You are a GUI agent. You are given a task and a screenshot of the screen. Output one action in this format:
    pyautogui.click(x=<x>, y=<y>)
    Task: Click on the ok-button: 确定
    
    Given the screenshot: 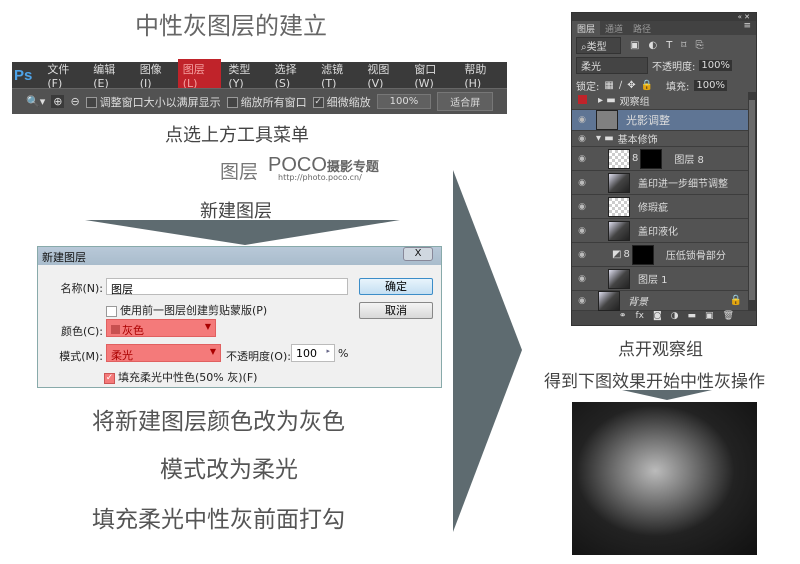 What is the action you would take?
    pyautogui.click(x=396, y=286)
    